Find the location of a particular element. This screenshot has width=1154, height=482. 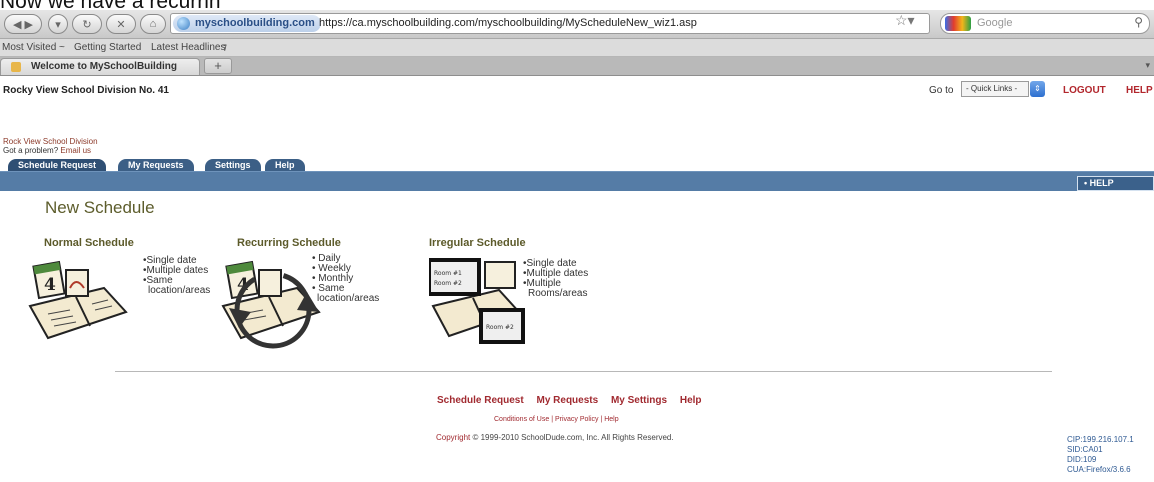

stop-button: ✕ is located at coordinates (121, 24).